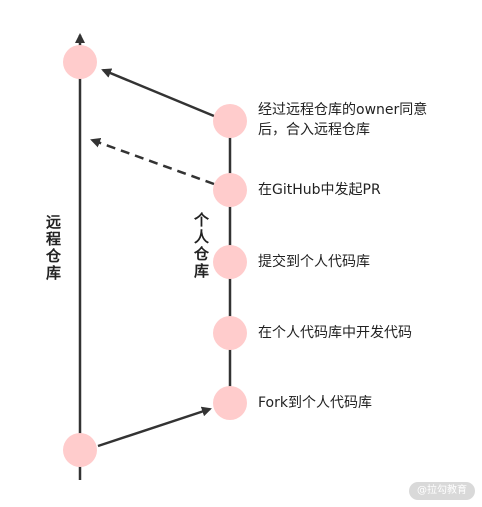 Image resolution: width=482 pixels, height=507 pixels. Describe the element at coordinates (319, 190) in the screenshot. I see `step-label-pr: 在GitHub中发起PR` at that location.